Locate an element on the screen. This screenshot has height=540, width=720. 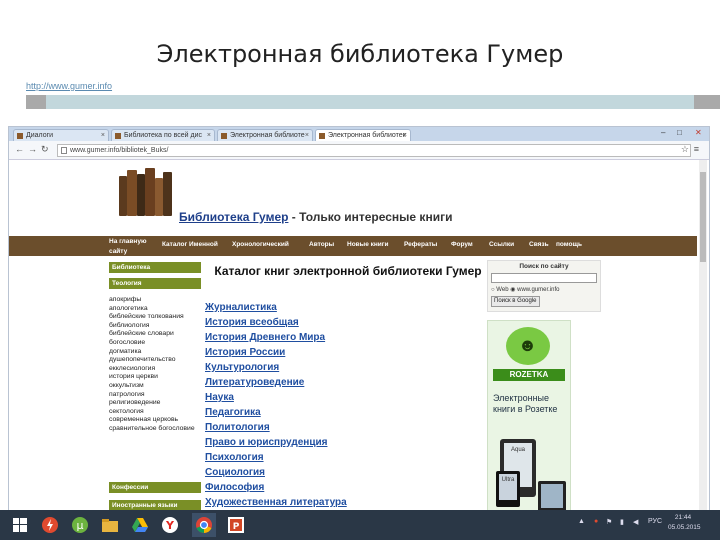
browser-tab-active: Электронная библиотек × is located at coordinates (363, 135).